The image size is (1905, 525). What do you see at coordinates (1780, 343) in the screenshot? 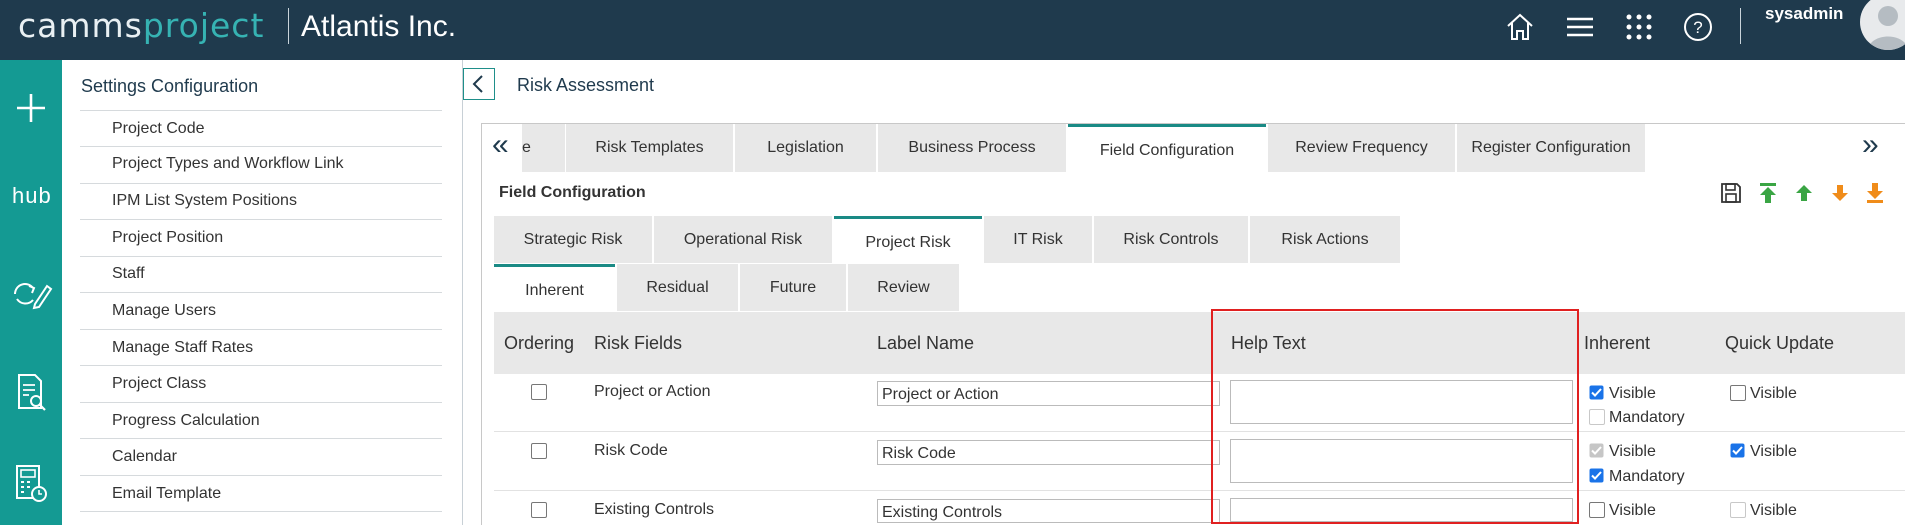
I see `column-header-quick-update: Quick Update` at bounding box center [1780, 343].